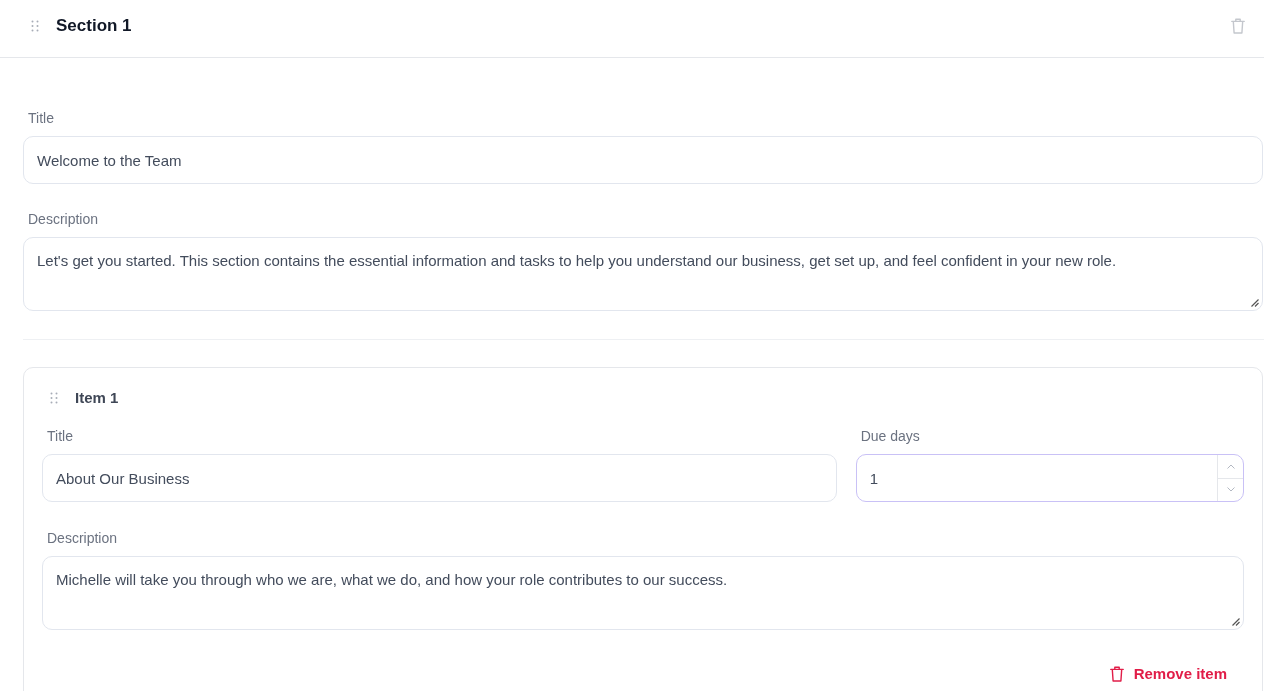  Describe the element at coordinates (97, 398) in the screenshot. I see `item-title: Item 1` at that location.